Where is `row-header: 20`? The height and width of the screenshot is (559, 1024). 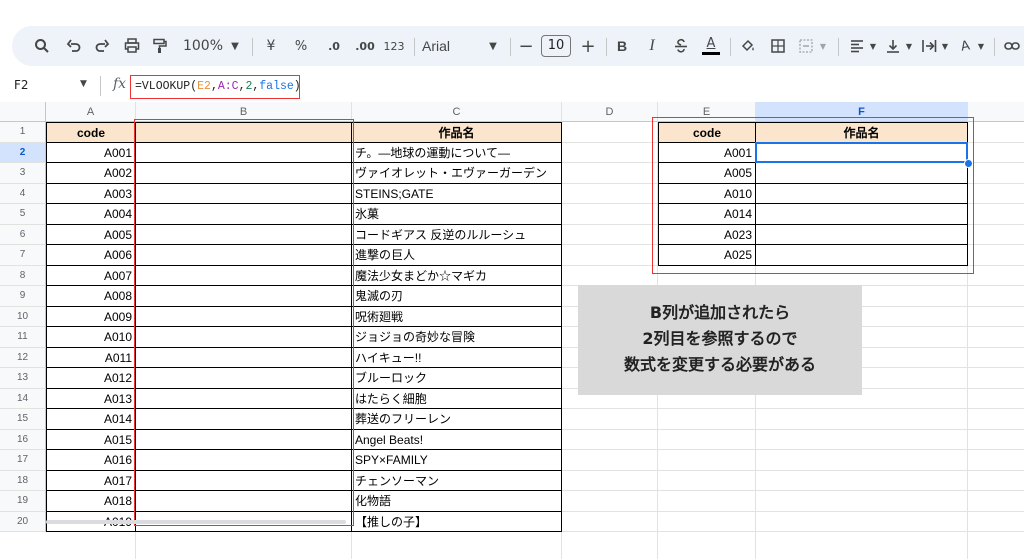
row-header: 20 is located at coordinates (23, 521).